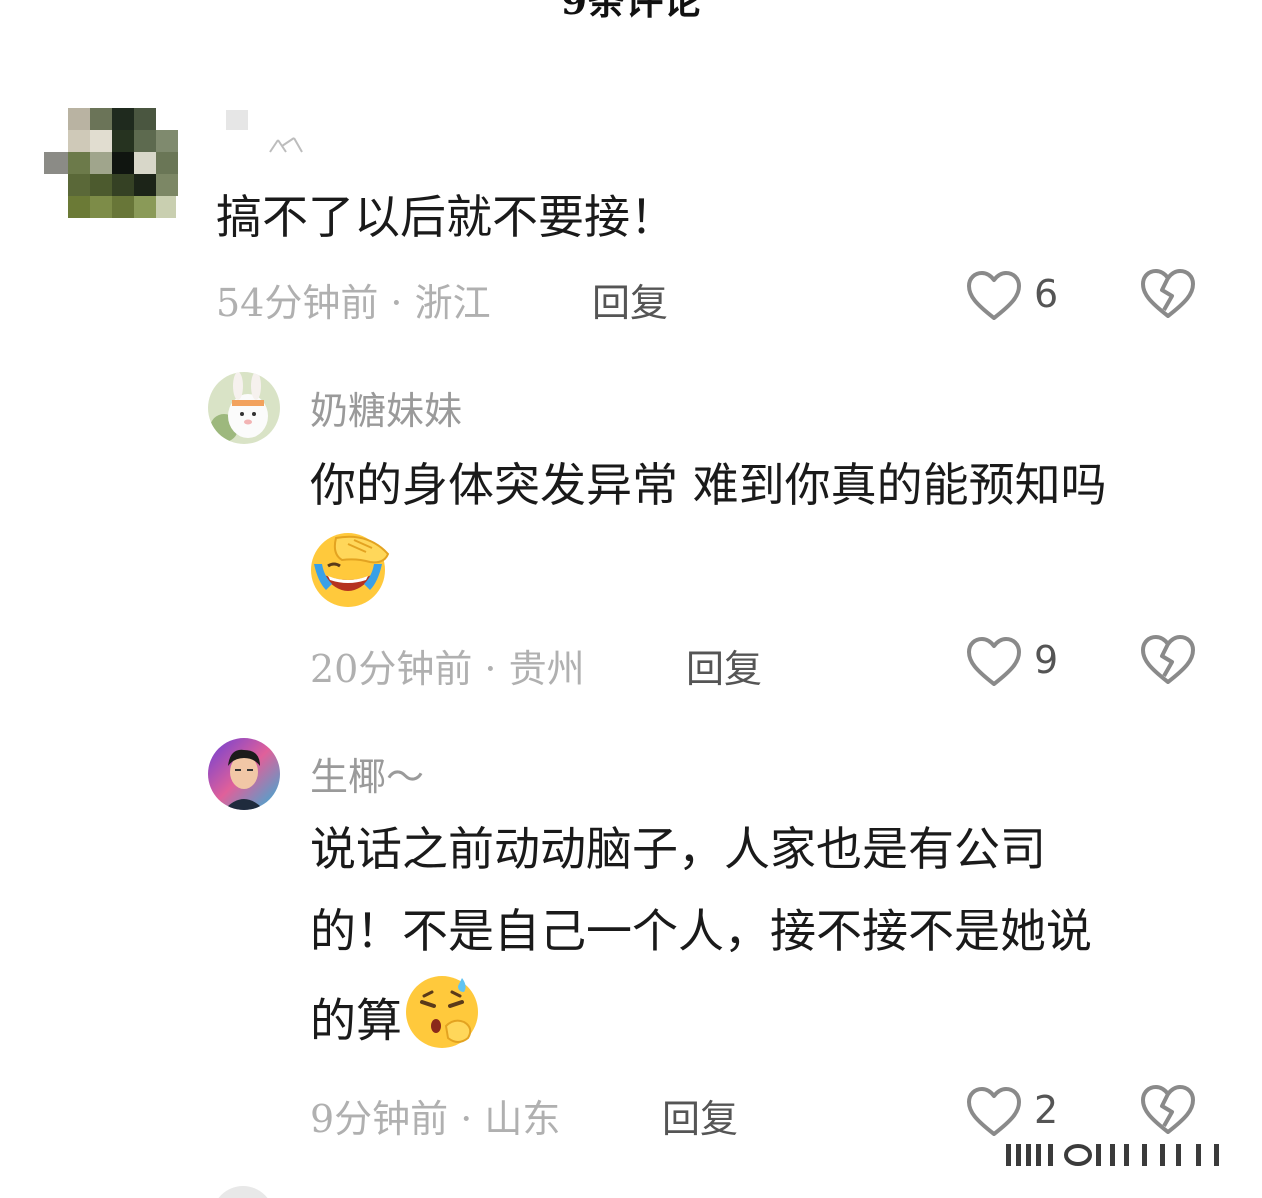 The image size is (1262, 1198). What do you see at coordinates (350, 570) in the screenshot?
I see `facepalm-laughing-emoji` at bounding box center [350, 570].